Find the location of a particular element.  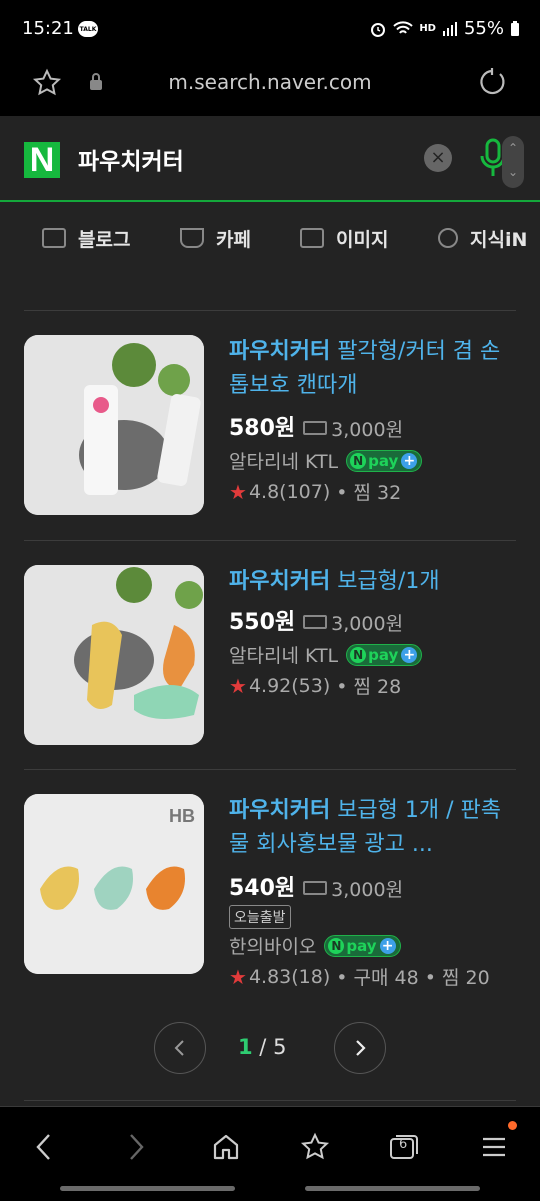

product-image: HB is located at coordinates (114, 884).